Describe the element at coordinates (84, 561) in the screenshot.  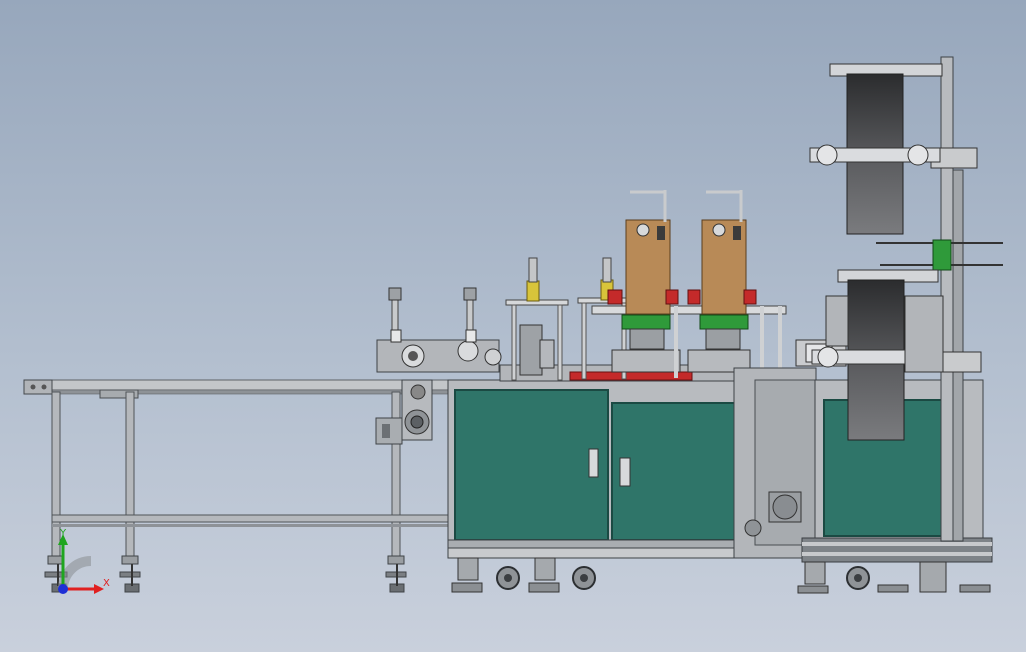
I see `coordinate-triad: Y X` at that location.